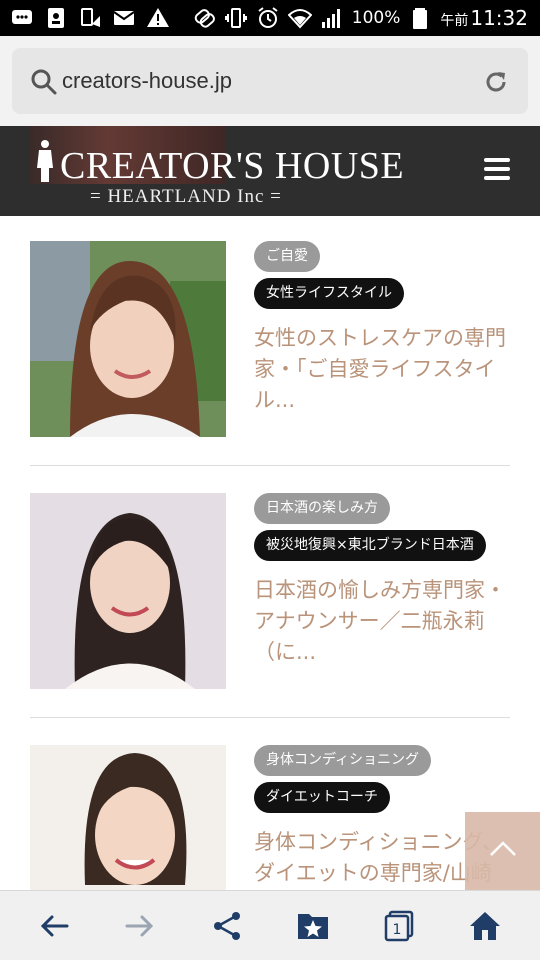 The height and width of the screenshot is (960, 540). I want to click on reload-icon, so click(496, 82).